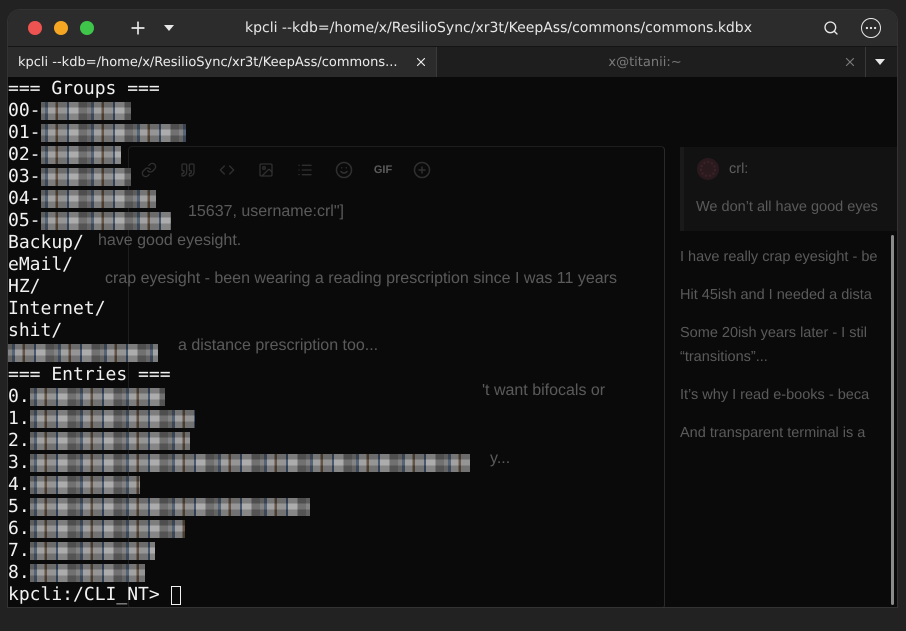 The height and width of the screenshot is (631, 906). Describe the element at coordinates (87, 28) in the screenshot. I see `maximize-button` at that location.